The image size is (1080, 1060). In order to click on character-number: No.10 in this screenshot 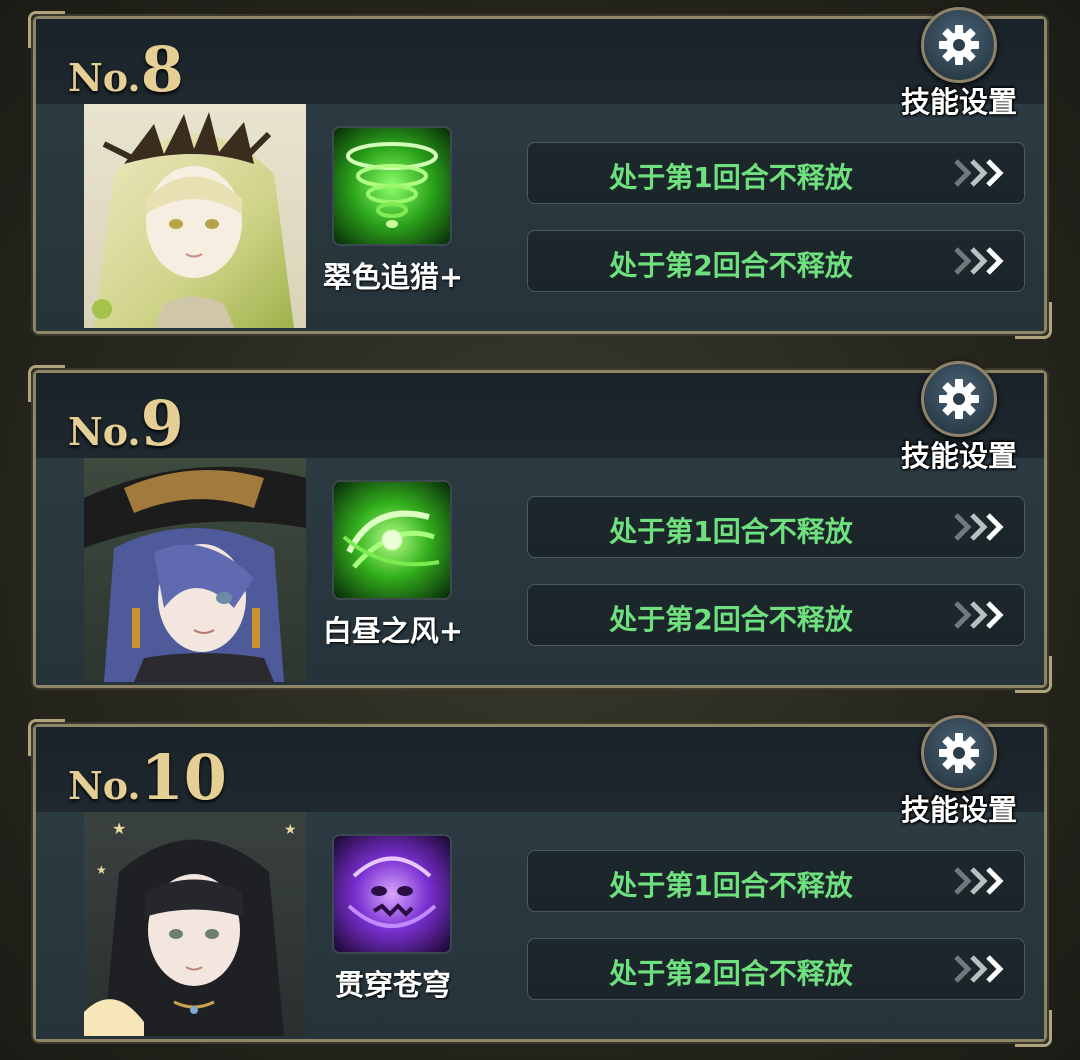, I will do `click(147, 777)`.